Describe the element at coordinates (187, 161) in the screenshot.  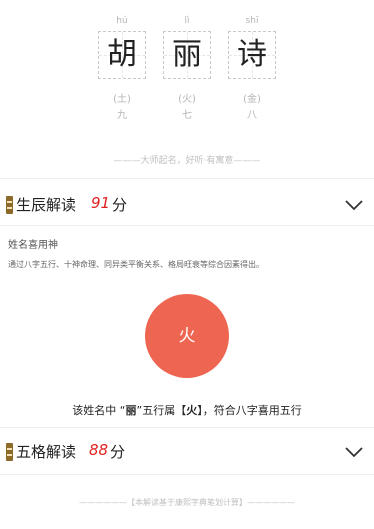
I see `motto-text: ———大师起名，好听·有寓意———` at that location.